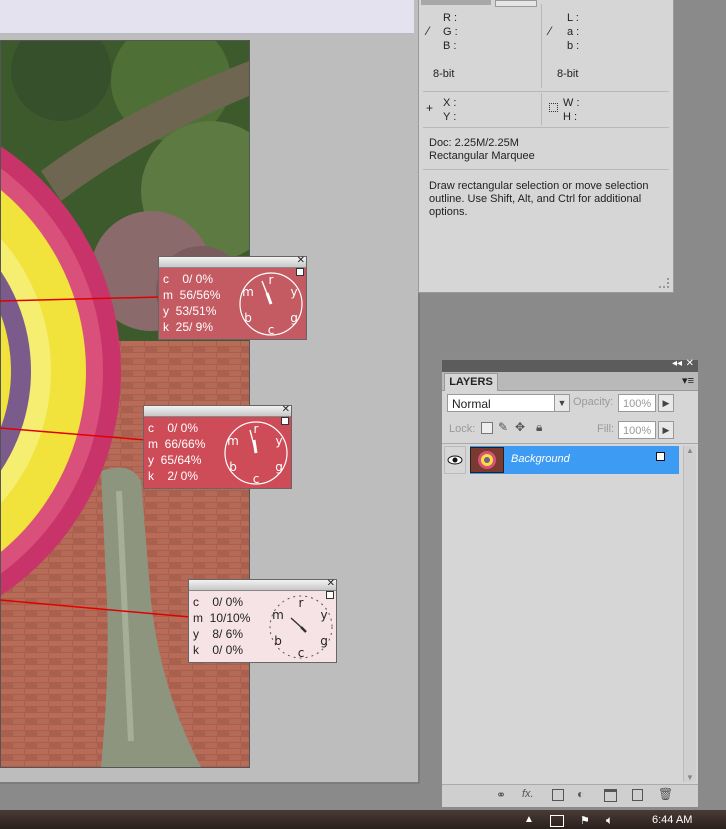 The image size is (726, 829). I want to click on adjustment-layer-icon: ◐, so click(580, 794).